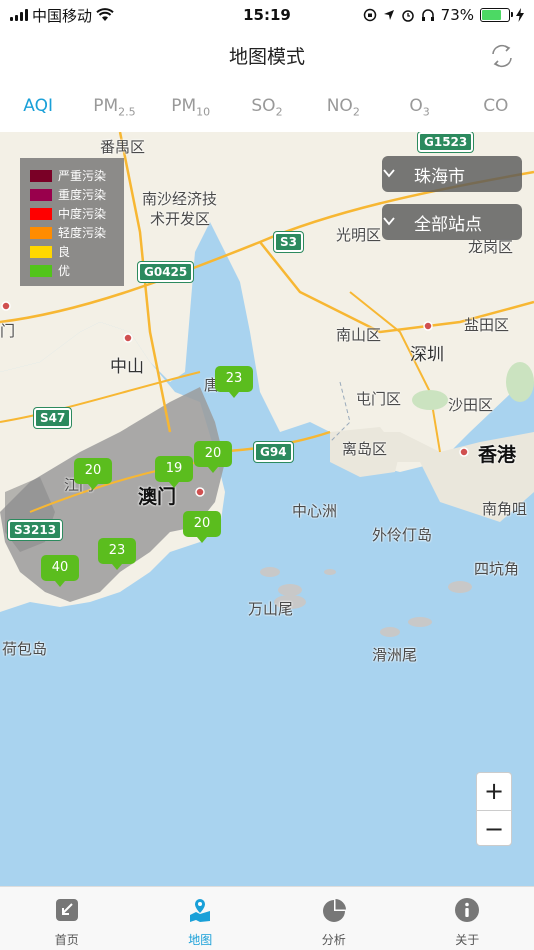  I want to click on battery-icon, so click(496, 15).